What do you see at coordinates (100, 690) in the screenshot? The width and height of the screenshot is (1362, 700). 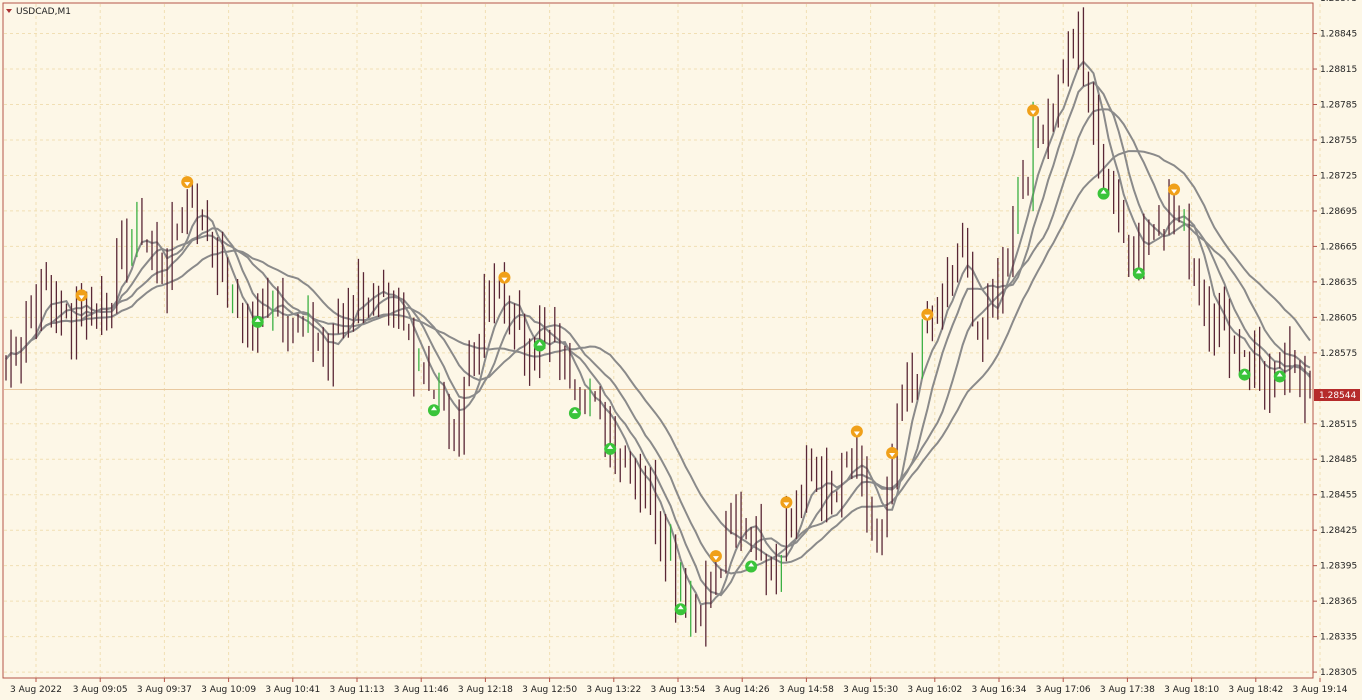 I see `x-tick-label: 3 Aug 09:05` at bounding box center [100, 690].